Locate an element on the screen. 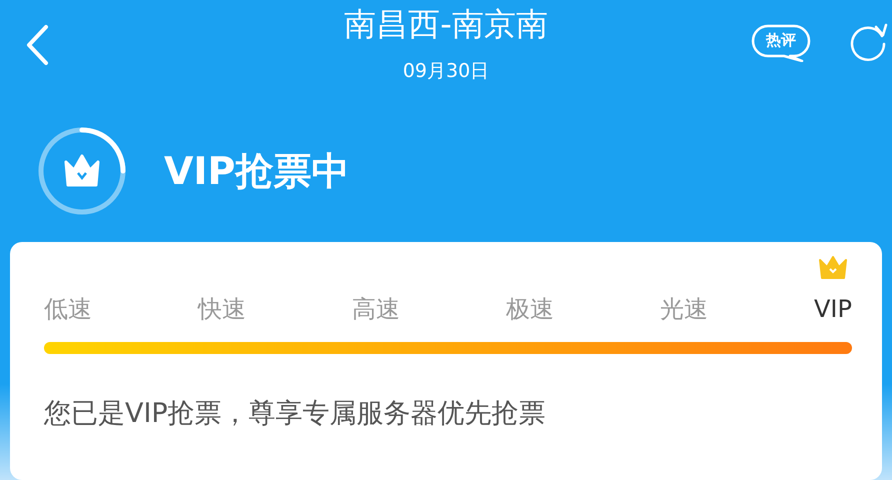  back-icon is located at coordinates (37, 45).